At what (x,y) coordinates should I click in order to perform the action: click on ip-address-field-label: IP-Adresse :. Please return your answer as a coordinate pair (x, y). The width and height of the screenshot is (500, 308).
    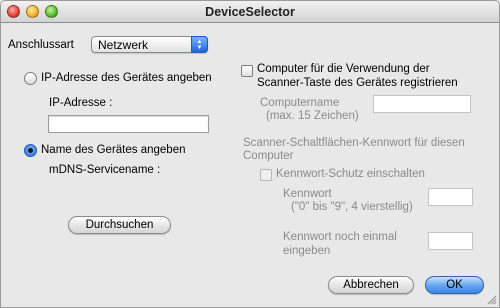
    Looking at the image, I should click on (81, 103).